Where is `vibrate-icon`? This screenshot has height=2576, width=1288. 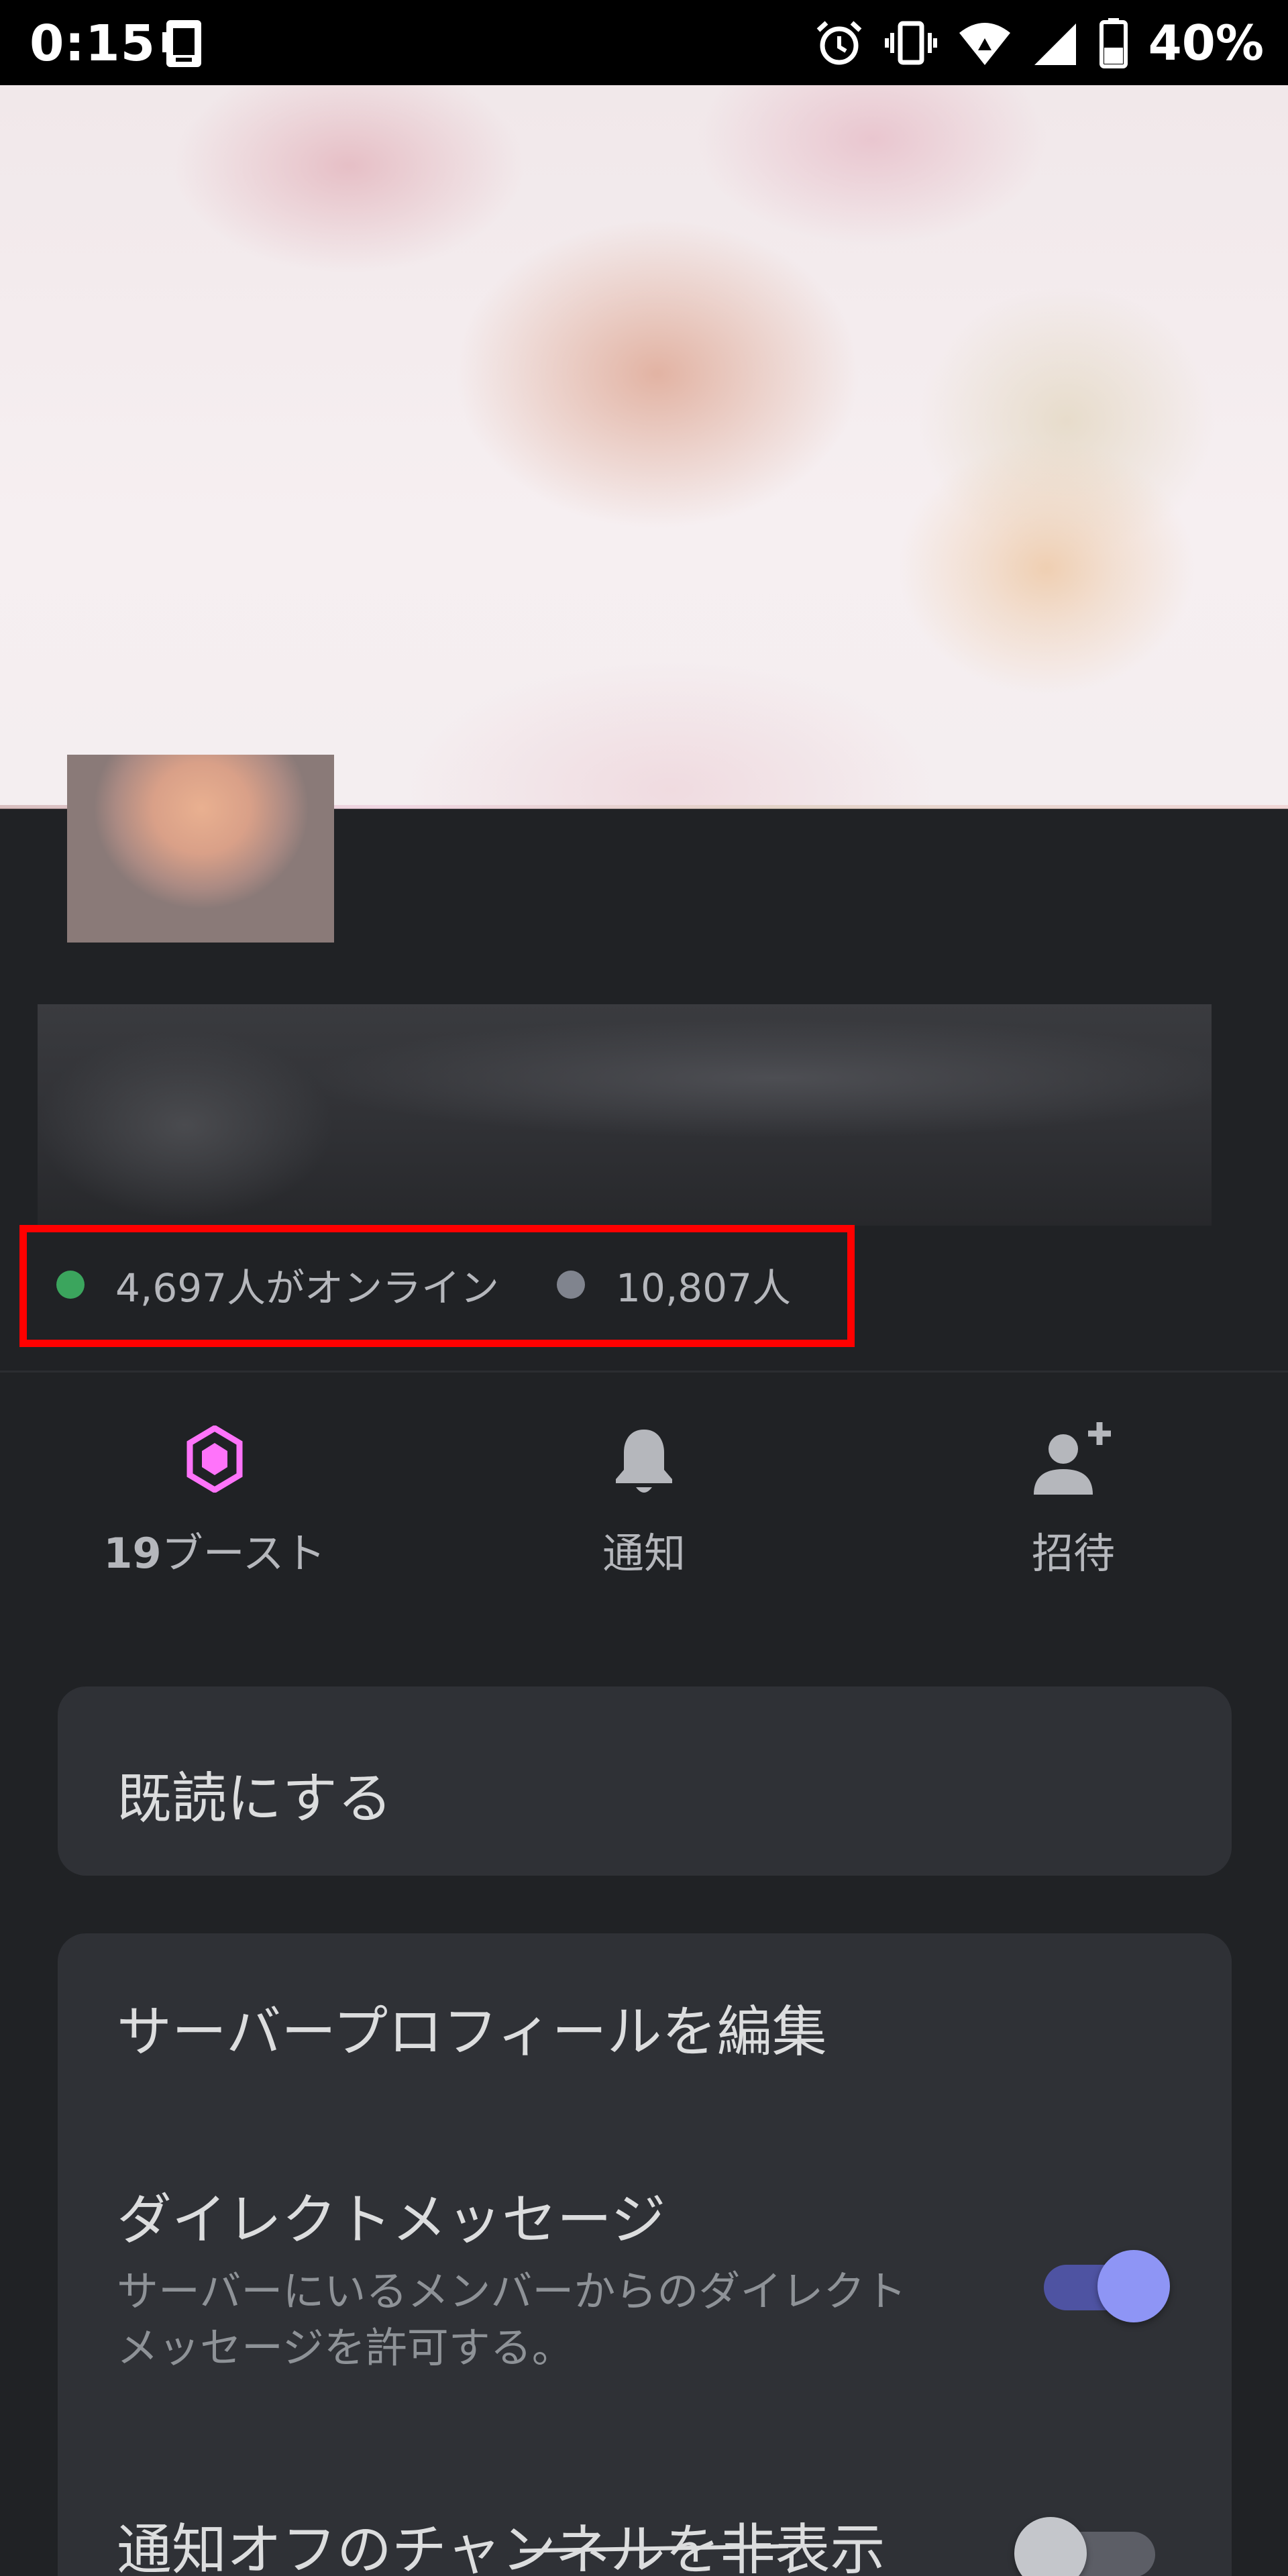 vibrate-icon is located at coordinates (910, 43).